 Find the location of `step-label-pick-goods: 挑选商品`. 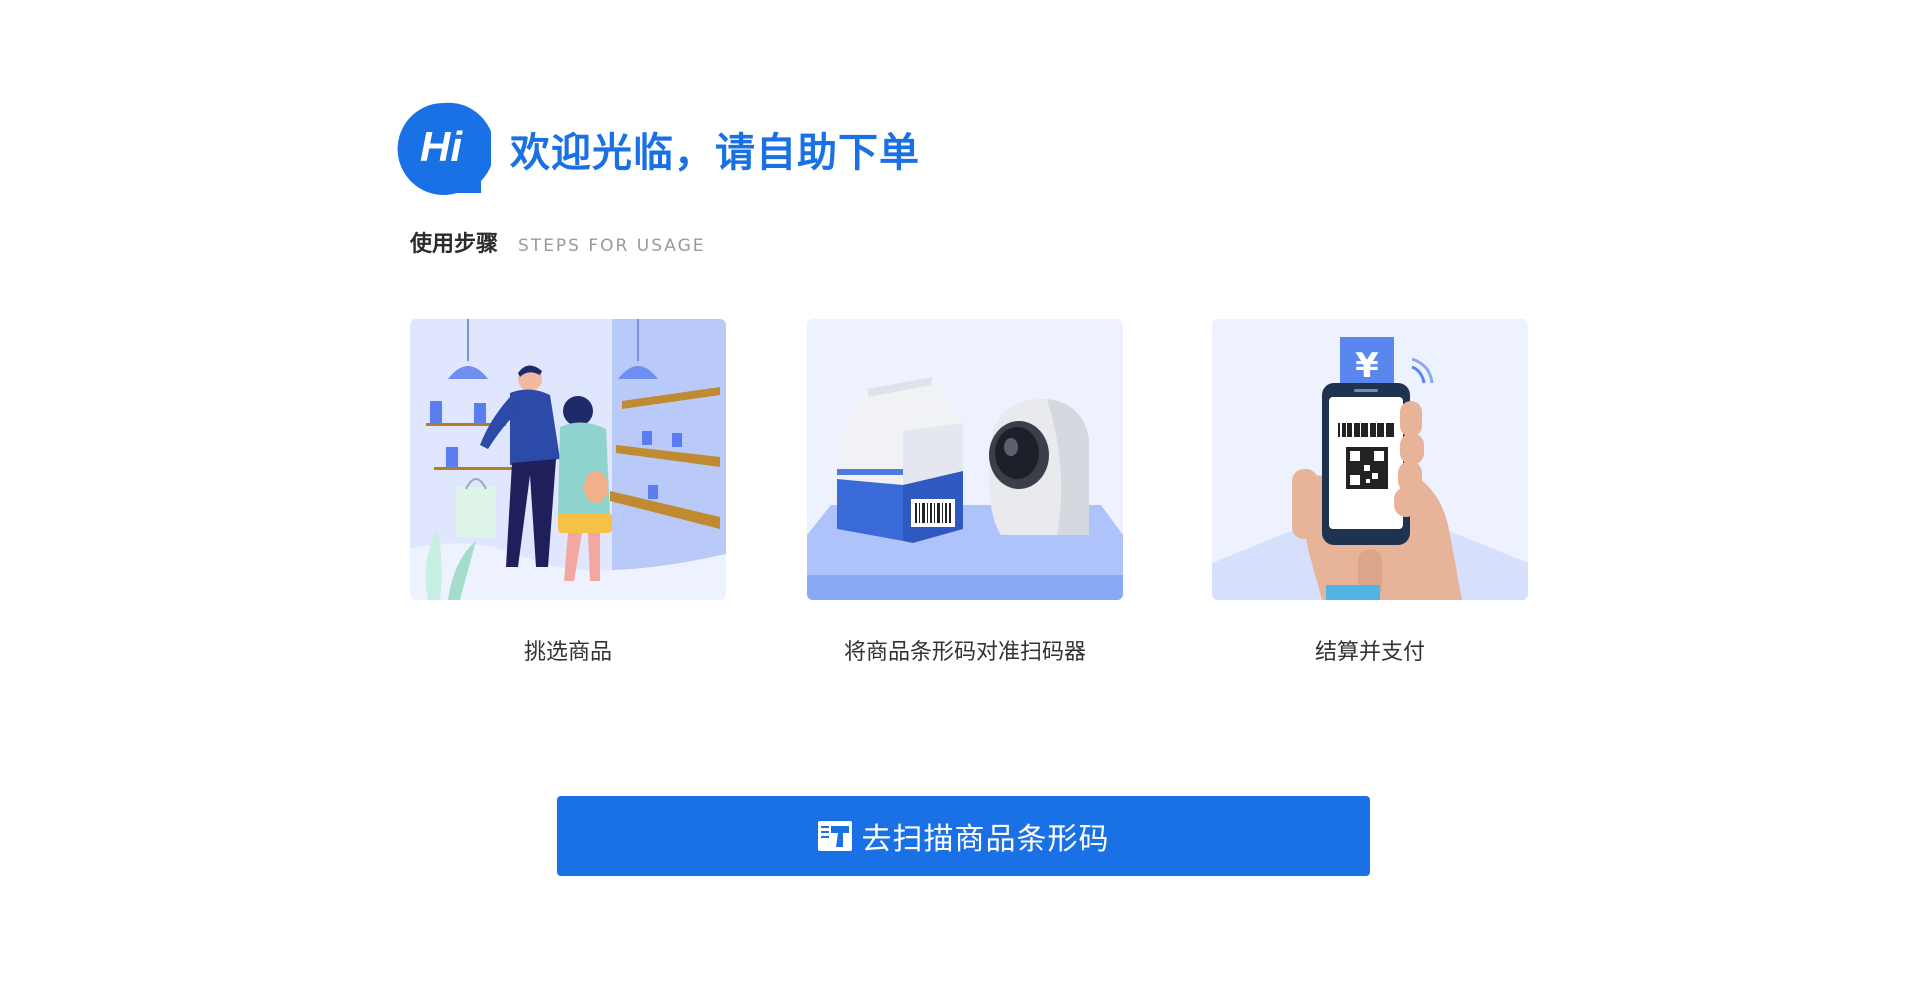

step-label-pick-goods: 挑选商品 is located at coordinates (567, 652).